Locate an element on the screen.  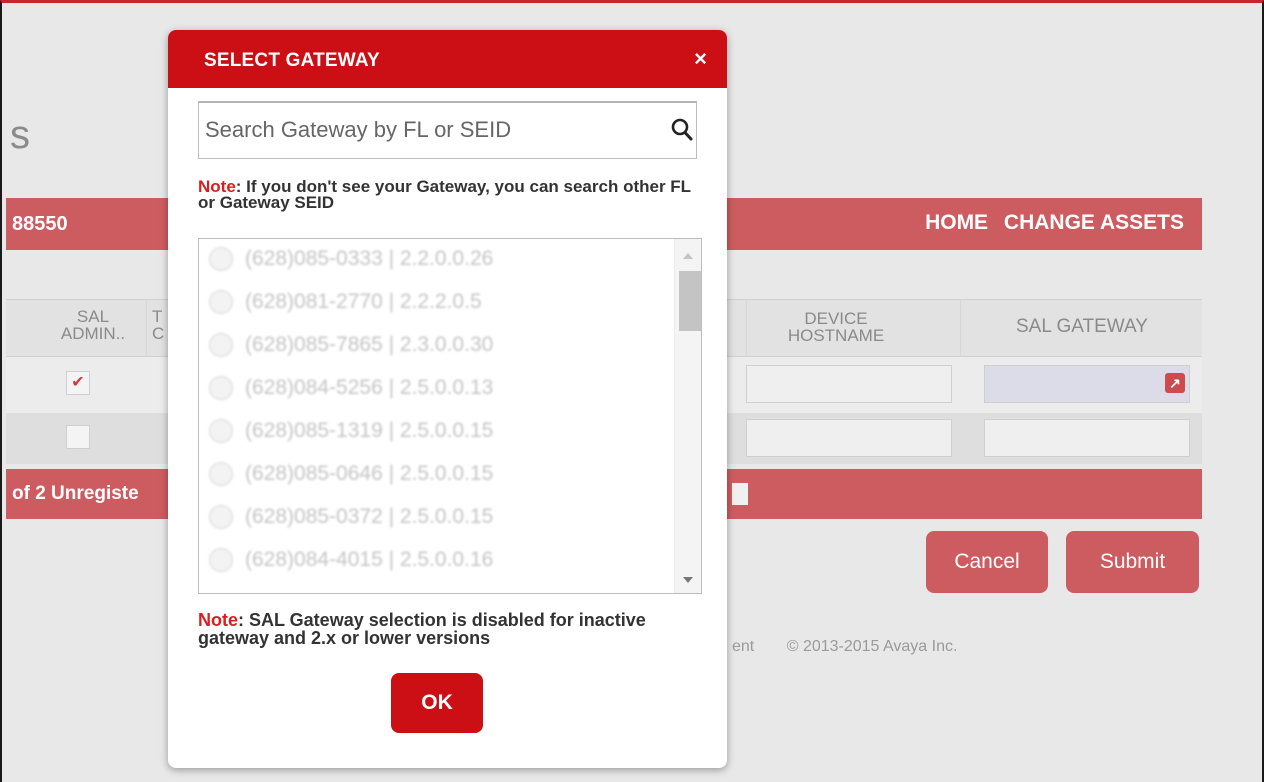
gateway-list-item: (628)081-2770 | 2.2.2.0.5 is located at coordinates (429, 305).